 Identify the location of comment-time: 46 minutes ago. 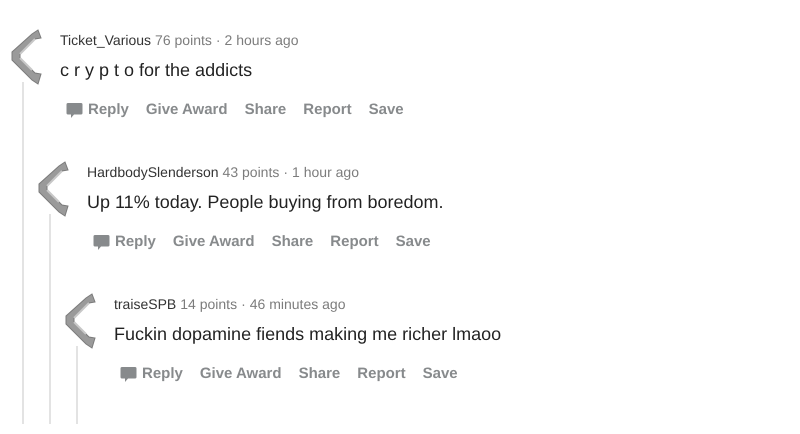
(298, 304).